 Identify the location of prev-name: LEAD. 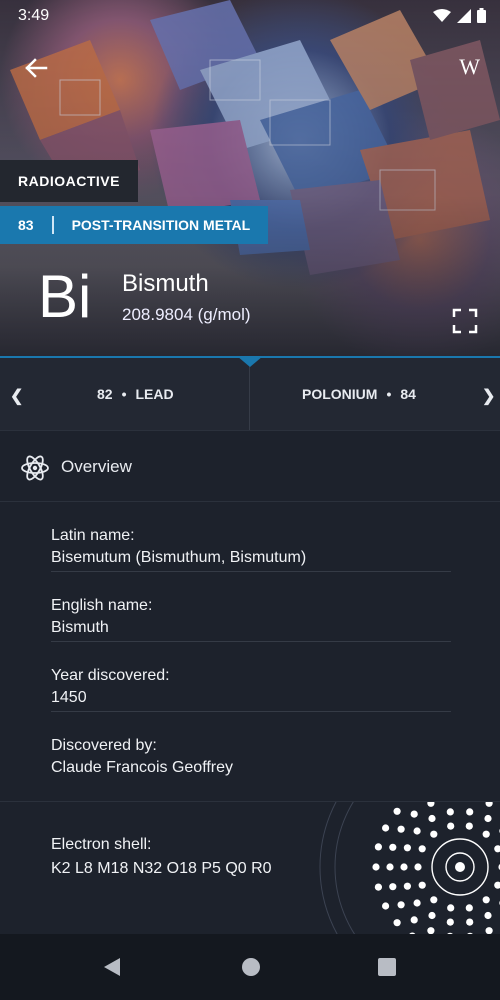
(154, 394).